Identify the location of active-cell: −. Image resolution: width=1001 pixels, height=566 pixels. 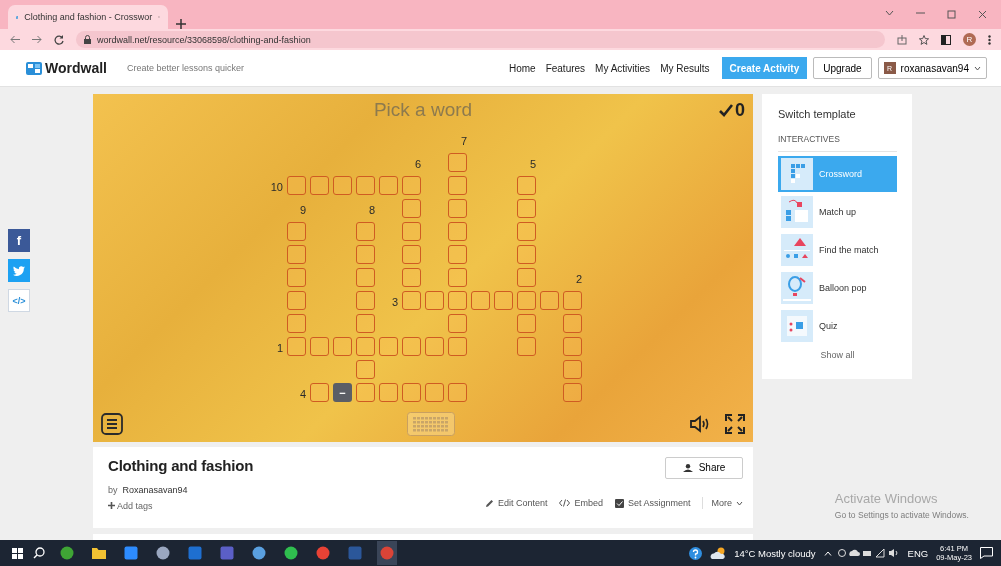
(342, 392).